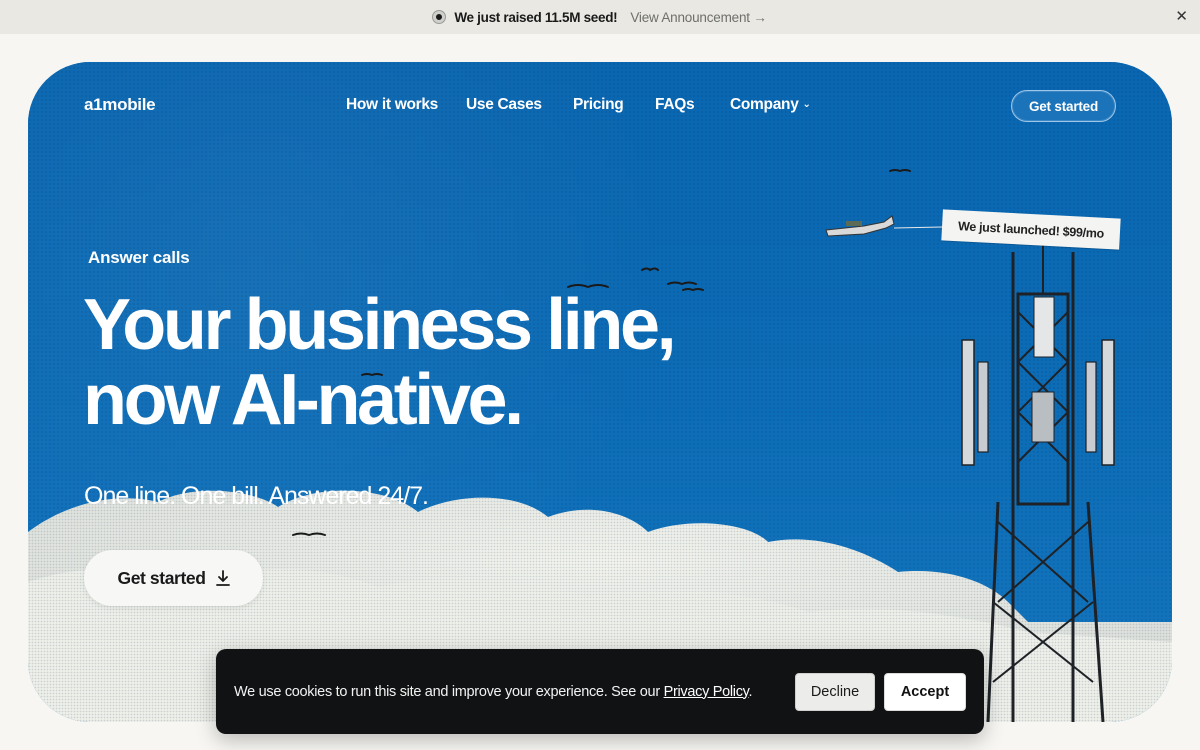  I want to click on nav-faqs: FAQs, so click(675, 105).